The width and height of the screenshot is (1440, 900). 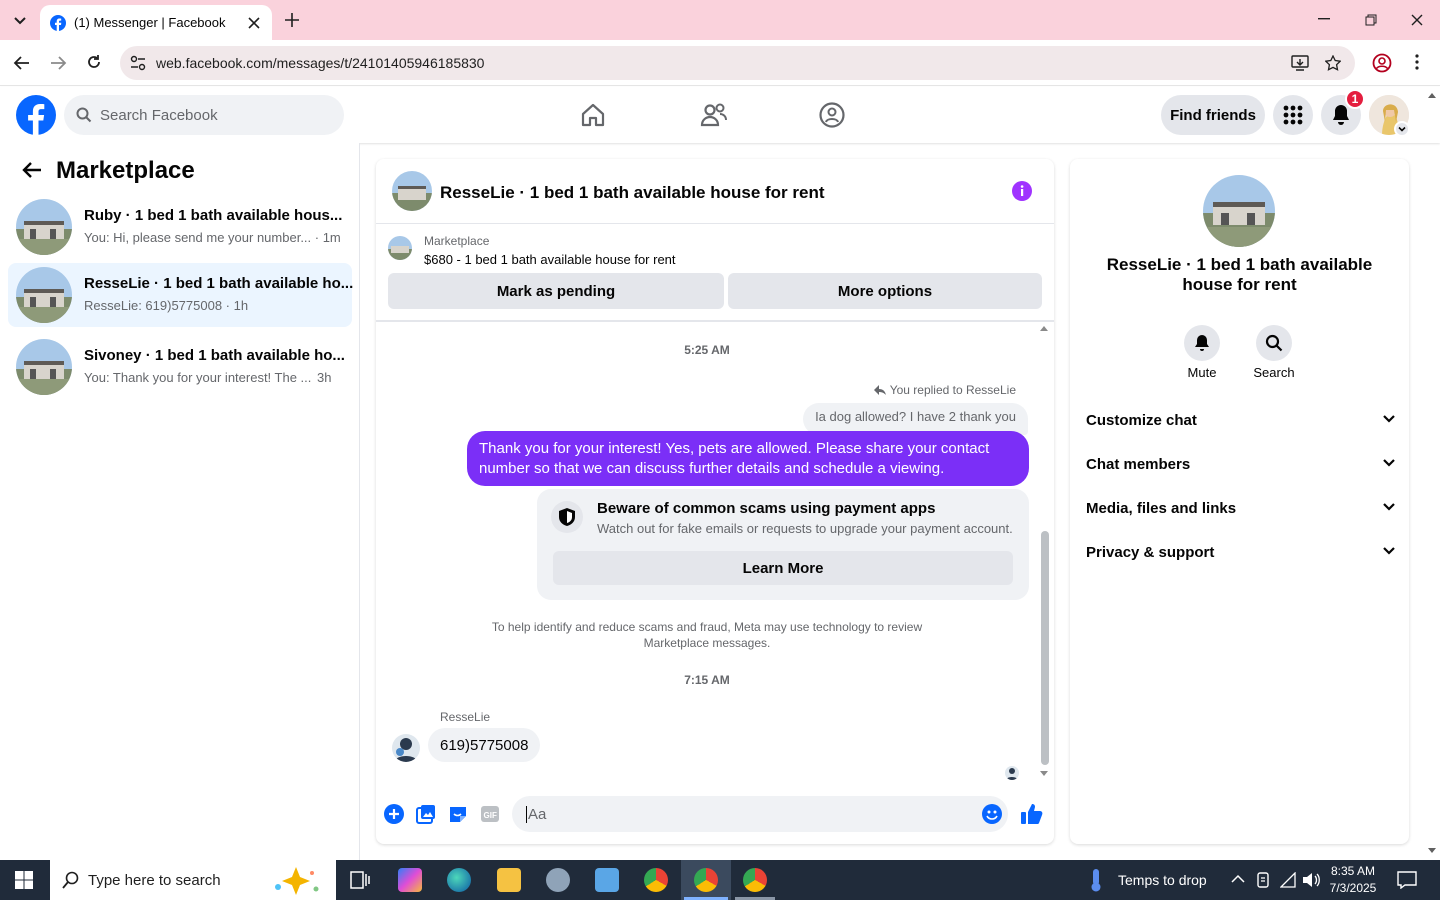 What do you see at coordinates (292, 20) in the screenshot?
I see `new-tab-icon` at bounding box center [292, 20].